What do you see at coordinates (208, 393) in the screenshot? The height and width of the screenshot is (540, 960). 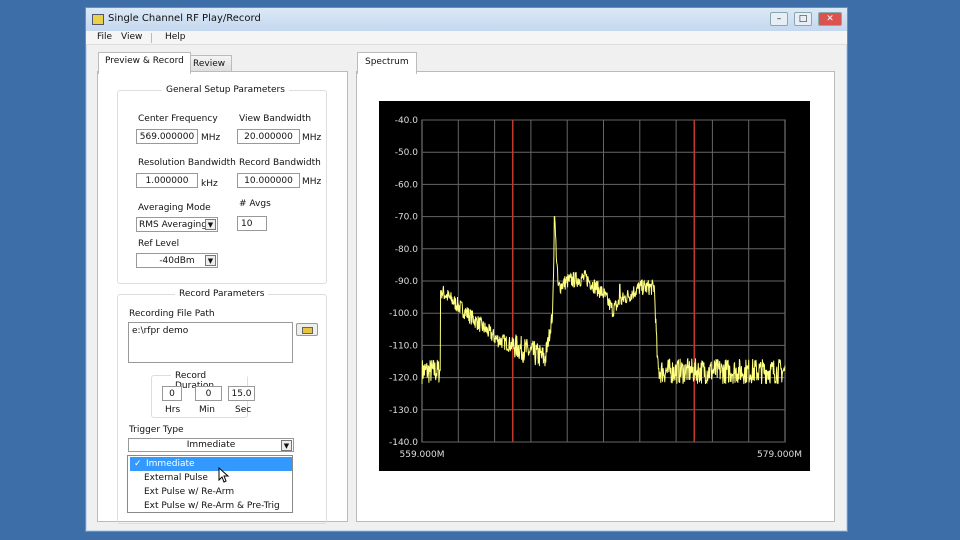 I see `min-input: 0` at bounding box center [208, 393].